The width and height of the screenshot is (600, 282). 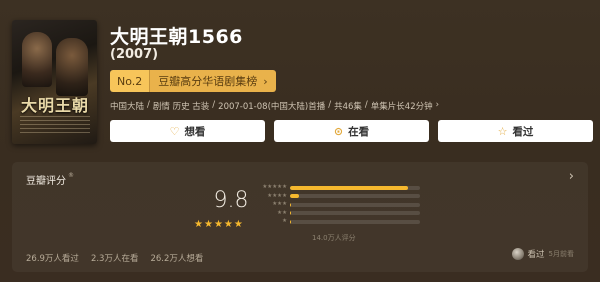 What do you see at coordinates (523, 131) in the screenshot?
I see `watched-label: 看过` at bounding box center [523, 131].